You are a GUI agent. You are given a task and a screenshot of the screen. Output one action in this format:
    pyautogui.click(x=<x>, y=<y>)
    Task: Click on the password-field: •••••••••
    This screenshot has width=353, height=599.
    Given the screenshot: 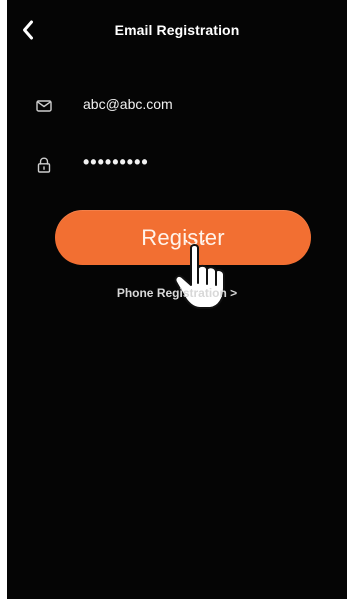 What is the action you would take?
    pyautogui.click(x=193, y=162)
    